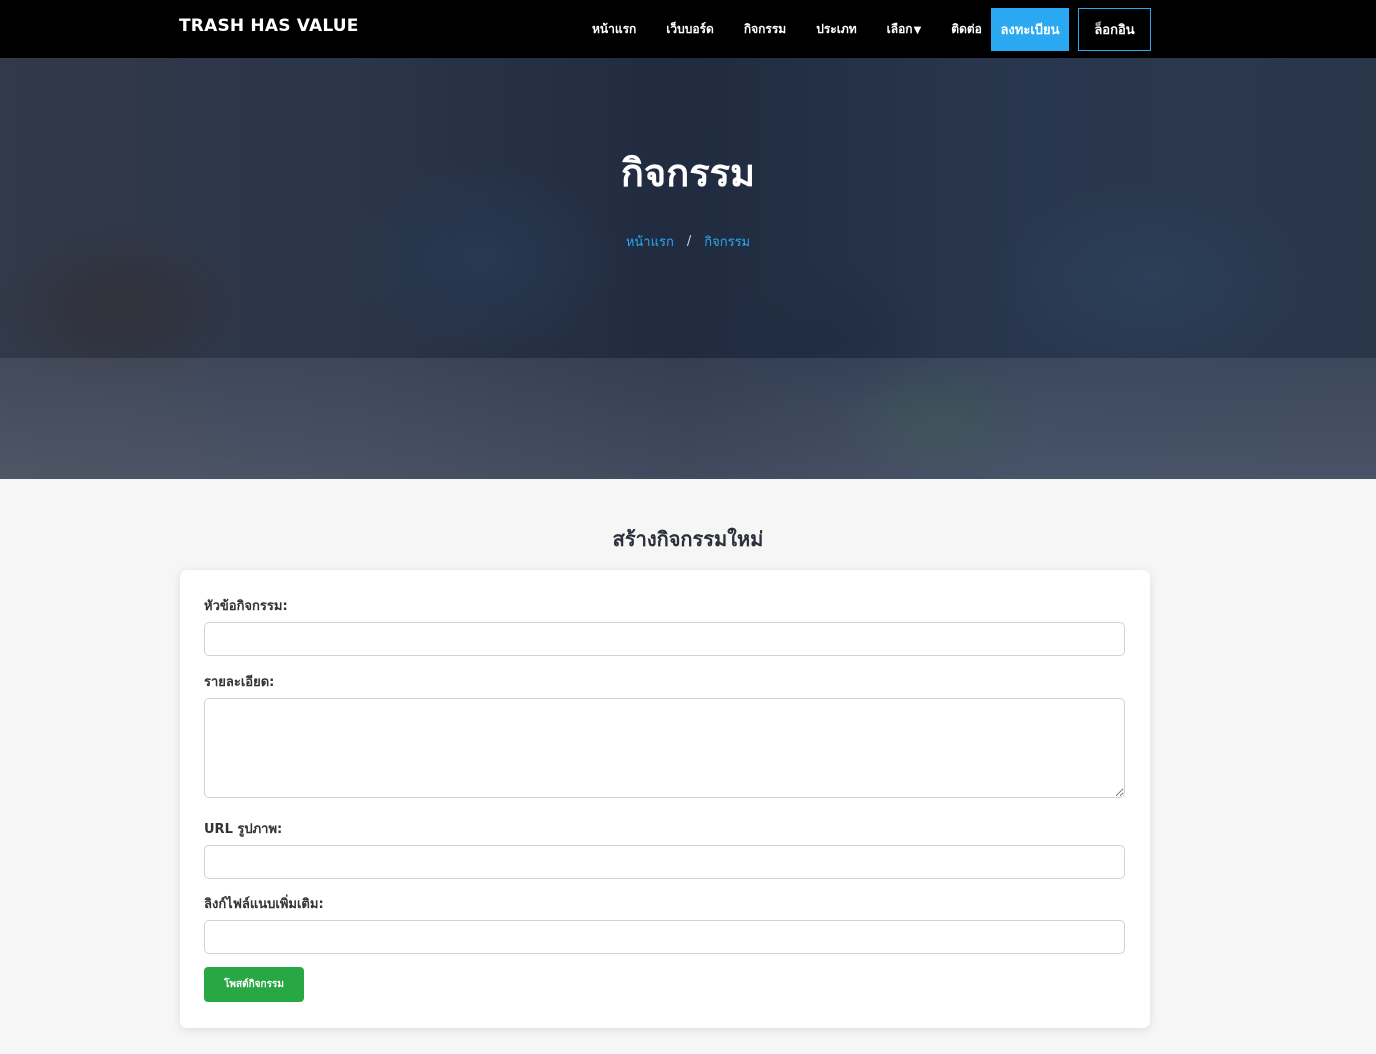  I want to click on register-button: ลงทะเบียน, so click(1030, 29).